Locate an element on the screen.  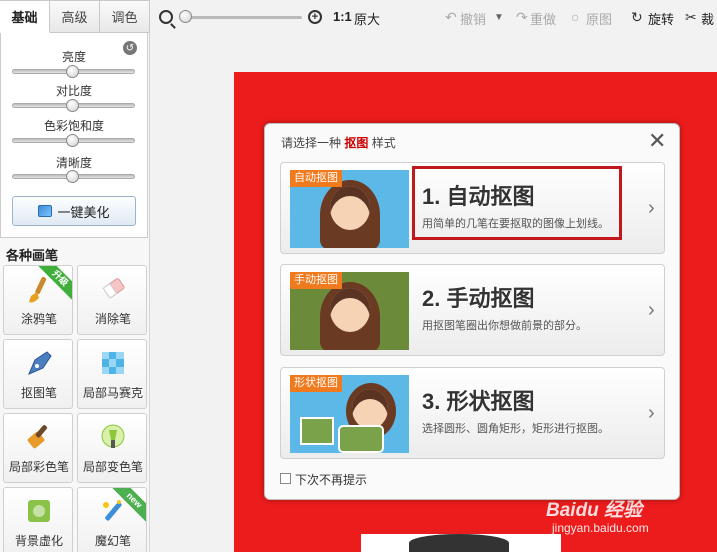
zoom-slider is located at coordinates (241, 17).